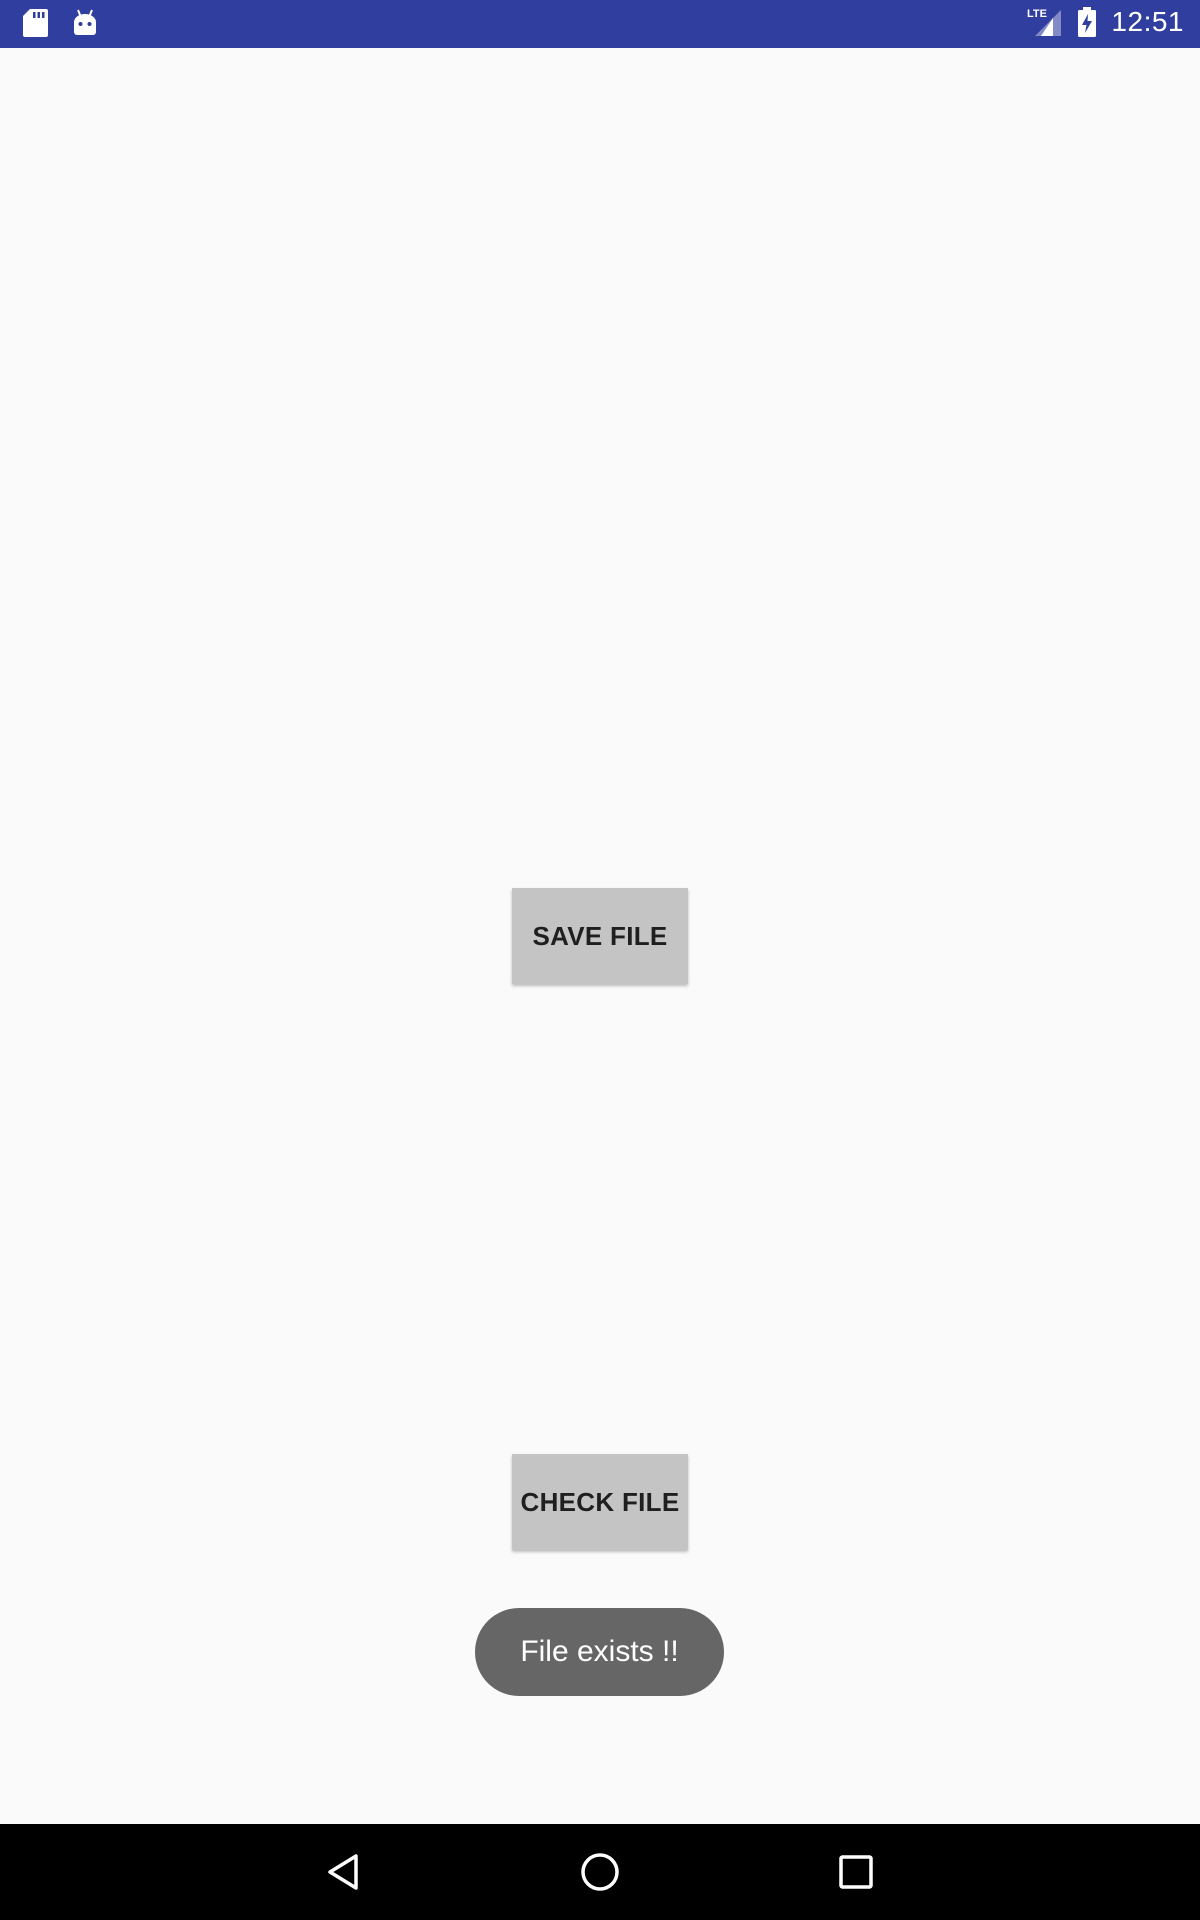 Image resolution: width=1200 pixels, height=1920 pixels. I want to click on save-file-button: SAVE FILE, so click(600, 936).